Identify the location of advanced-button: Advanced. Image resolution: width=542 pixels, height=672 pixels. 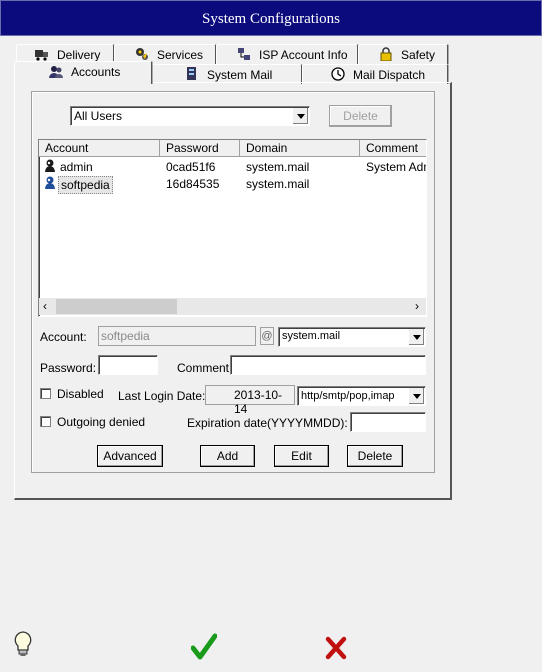
(130, 456).